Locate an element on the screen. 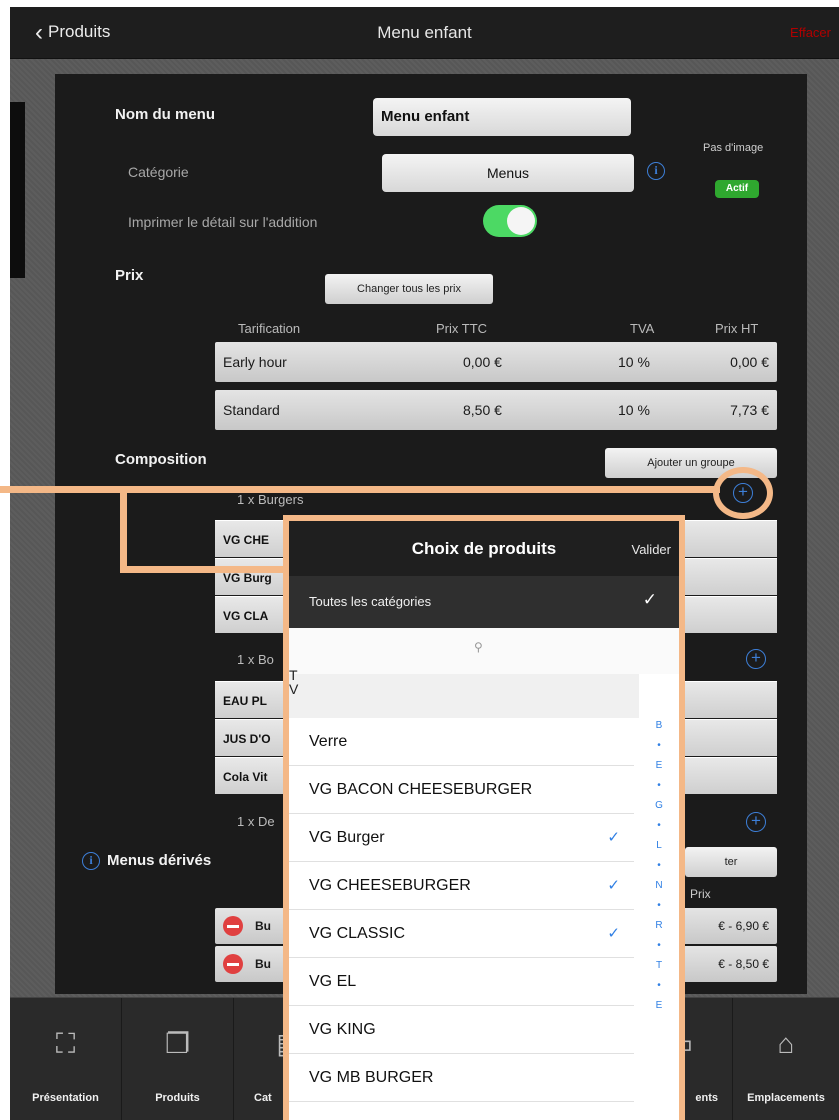  derived-menu-price: € - 6,90 € is located at coordinates (743, 926).